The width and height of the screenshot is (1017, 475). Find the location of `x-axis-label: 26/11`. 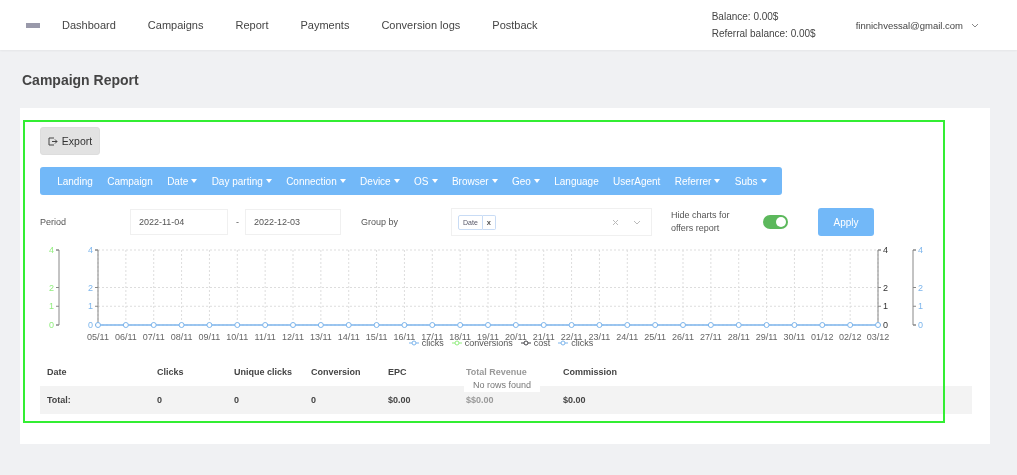

x-axis-label: 26/11 is located at coordinates (683, 337).